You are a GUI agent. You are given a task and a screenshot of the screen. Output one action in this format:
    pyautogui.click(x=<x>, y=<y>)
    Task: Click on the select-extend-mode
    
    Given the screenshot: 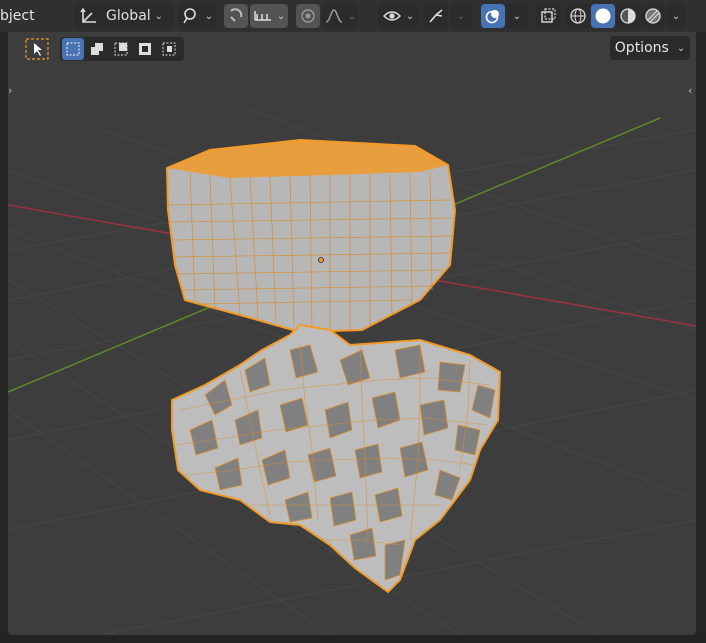 What is the action you would take?
    pyautogui.click(x=97, y=49)
    